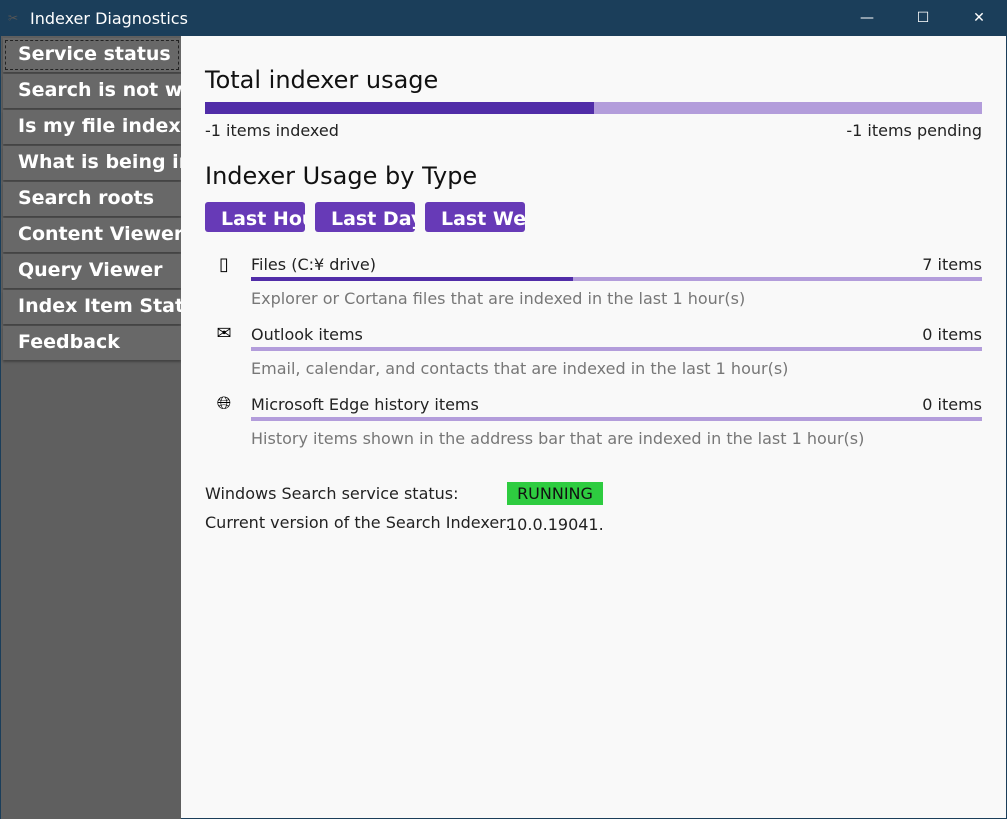 The image size is (1007, 819). I want to click on row-progress-fill, so click(412, 279).